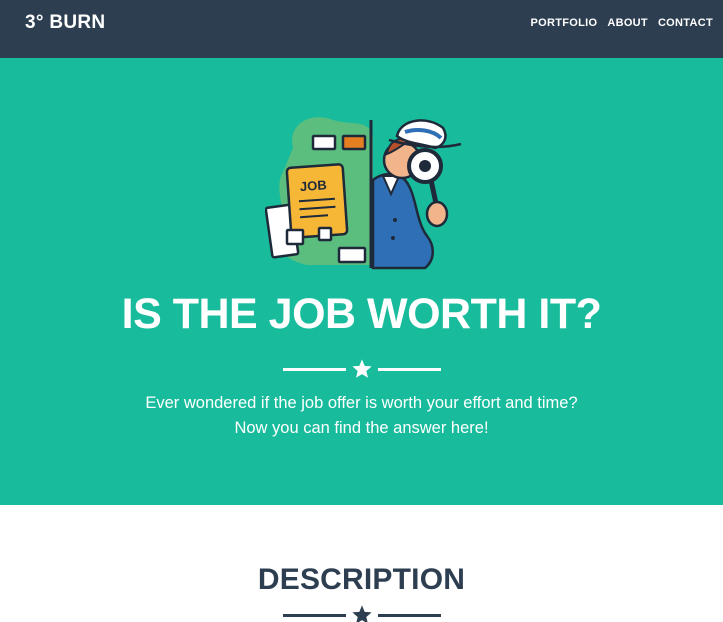 This screenshot has width=723, height=622. What do you see at coordinates (313, 185) in the screenshot?
I see `job-paper-text: JOB` at bounding box center [313, 185].